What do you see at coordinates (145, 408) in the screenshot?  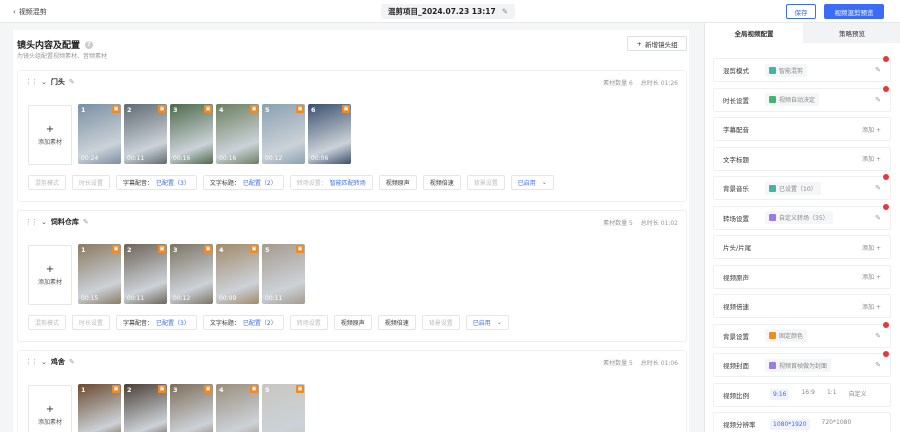 I see `material-thumbnail: 2 ▣` at bounding box center [145, 408].